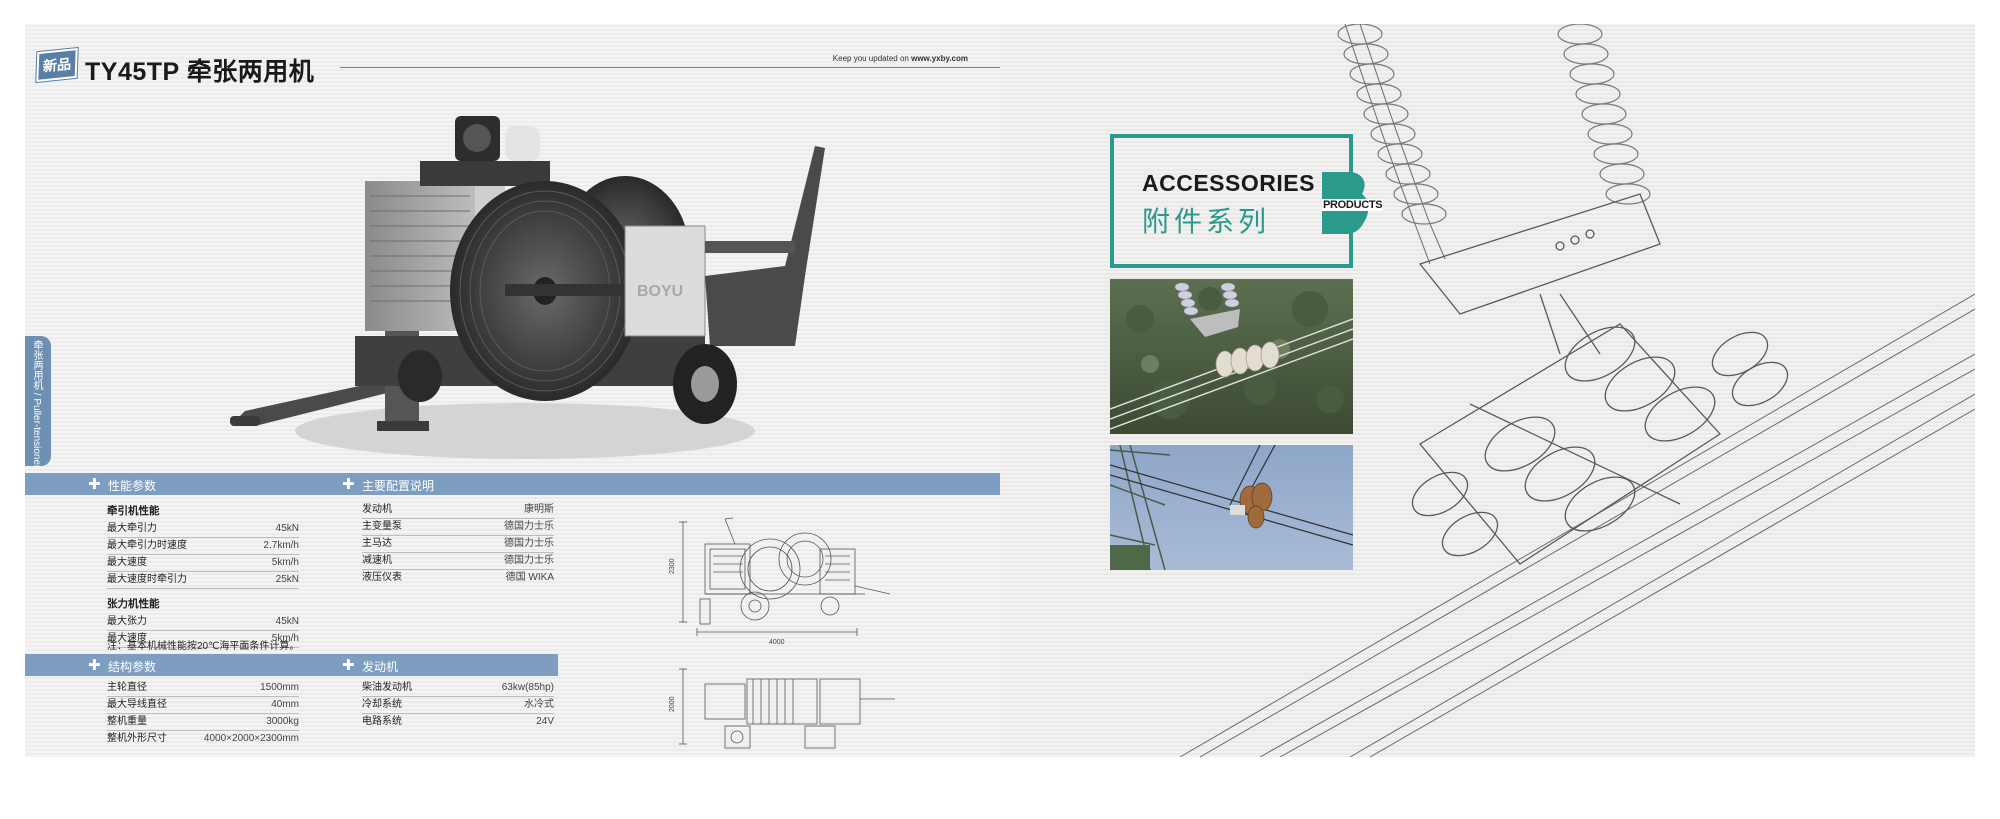 This screenshot has width=2000, height=819. Describe the element at coordinates (398, 486) in the screenshot. I see `main-config-header: 主要配置说明` at that location.